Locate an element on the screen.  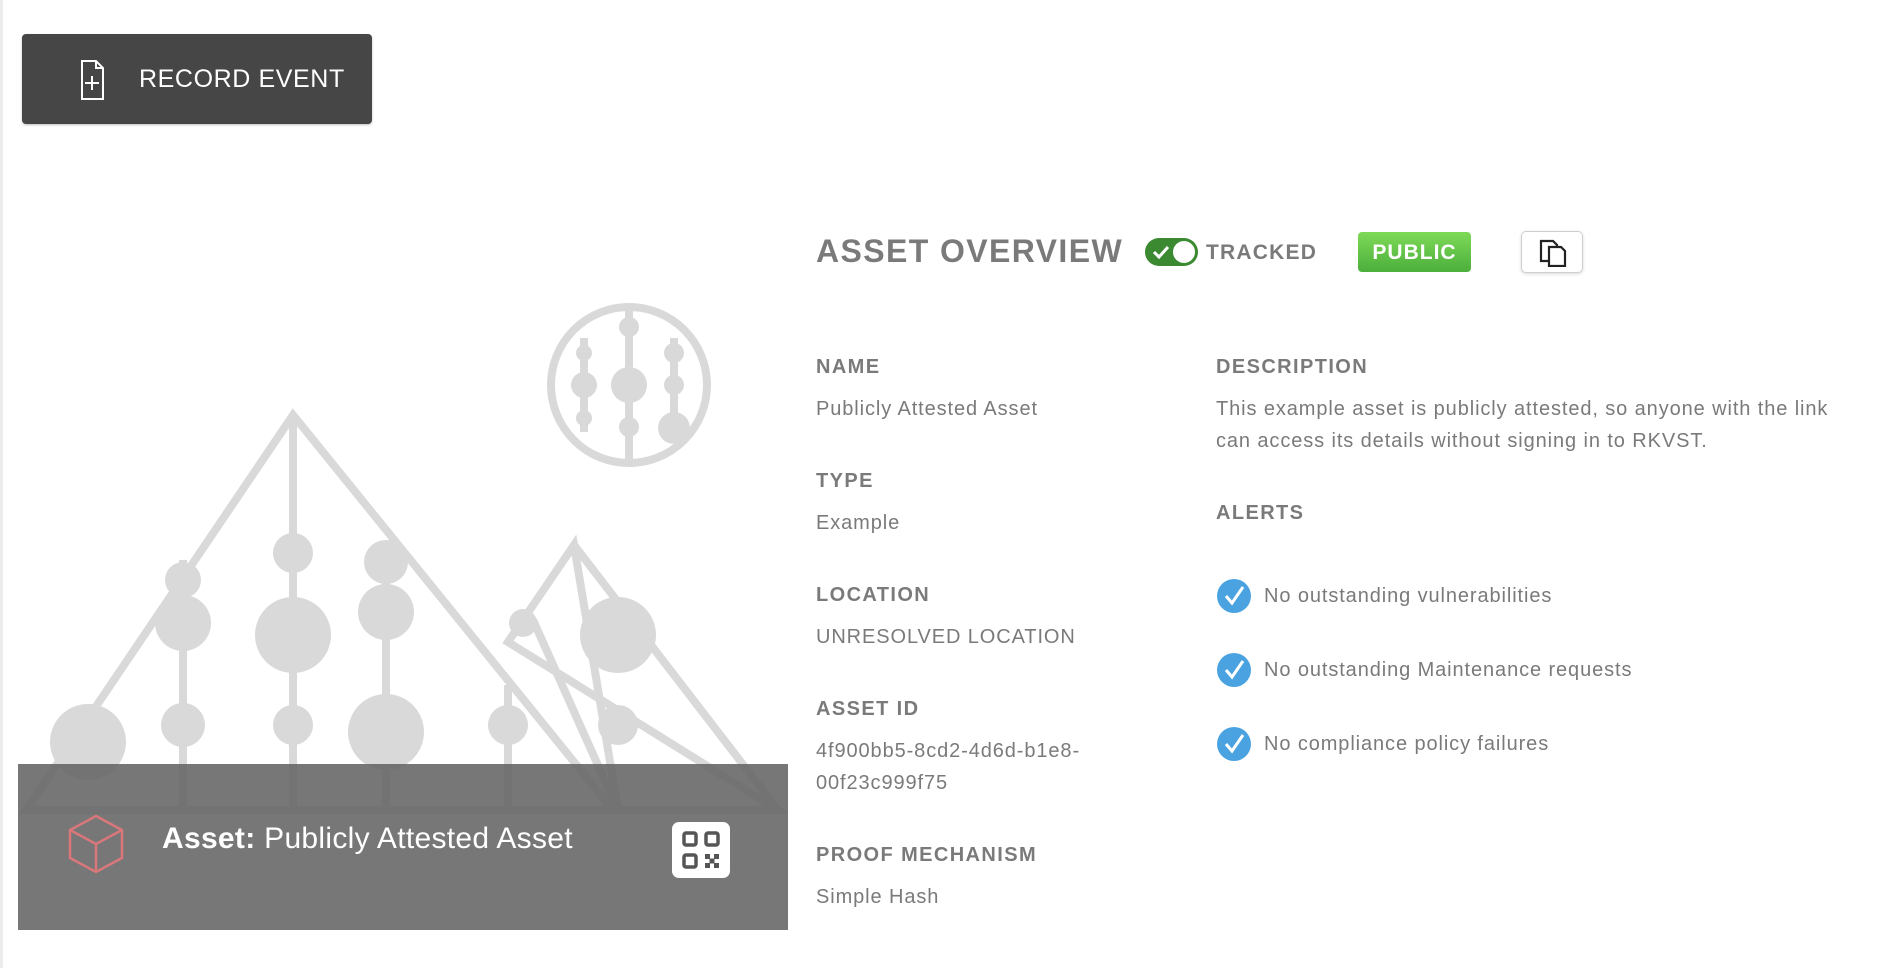
description-label: DESCRIPTION is located at coordinates (1292, 367).